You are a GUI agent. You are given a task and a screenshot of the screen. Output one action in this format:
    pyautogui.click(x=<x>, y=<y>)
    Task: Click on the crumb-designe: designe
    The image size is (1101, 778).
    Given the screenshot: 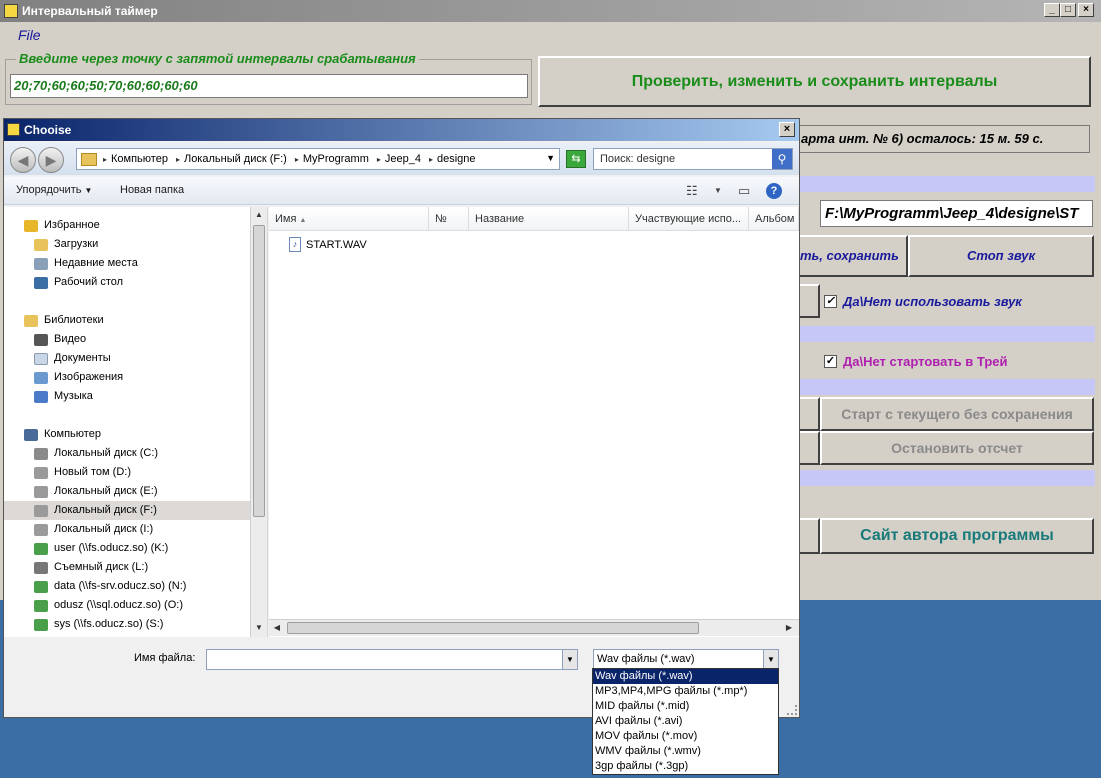 What is the action you would take?
    pyautogui.click(x=456, y=159)
    